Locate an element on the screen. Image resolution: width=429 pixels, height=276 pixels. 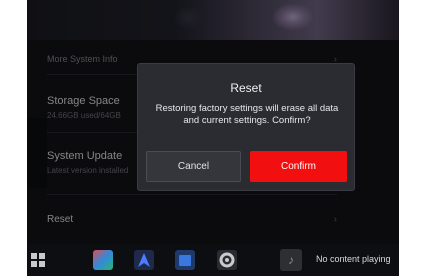
dialog-title: Reset is located at coordinates (246, 88).